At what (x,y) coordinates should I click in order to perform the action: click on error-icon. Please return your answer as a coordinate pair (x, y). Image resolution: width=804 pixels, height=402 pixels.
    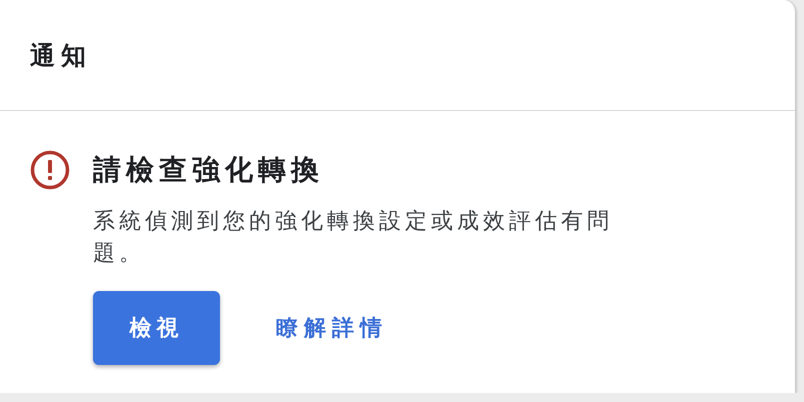
    Looking at the image, I should click on (50, 170).